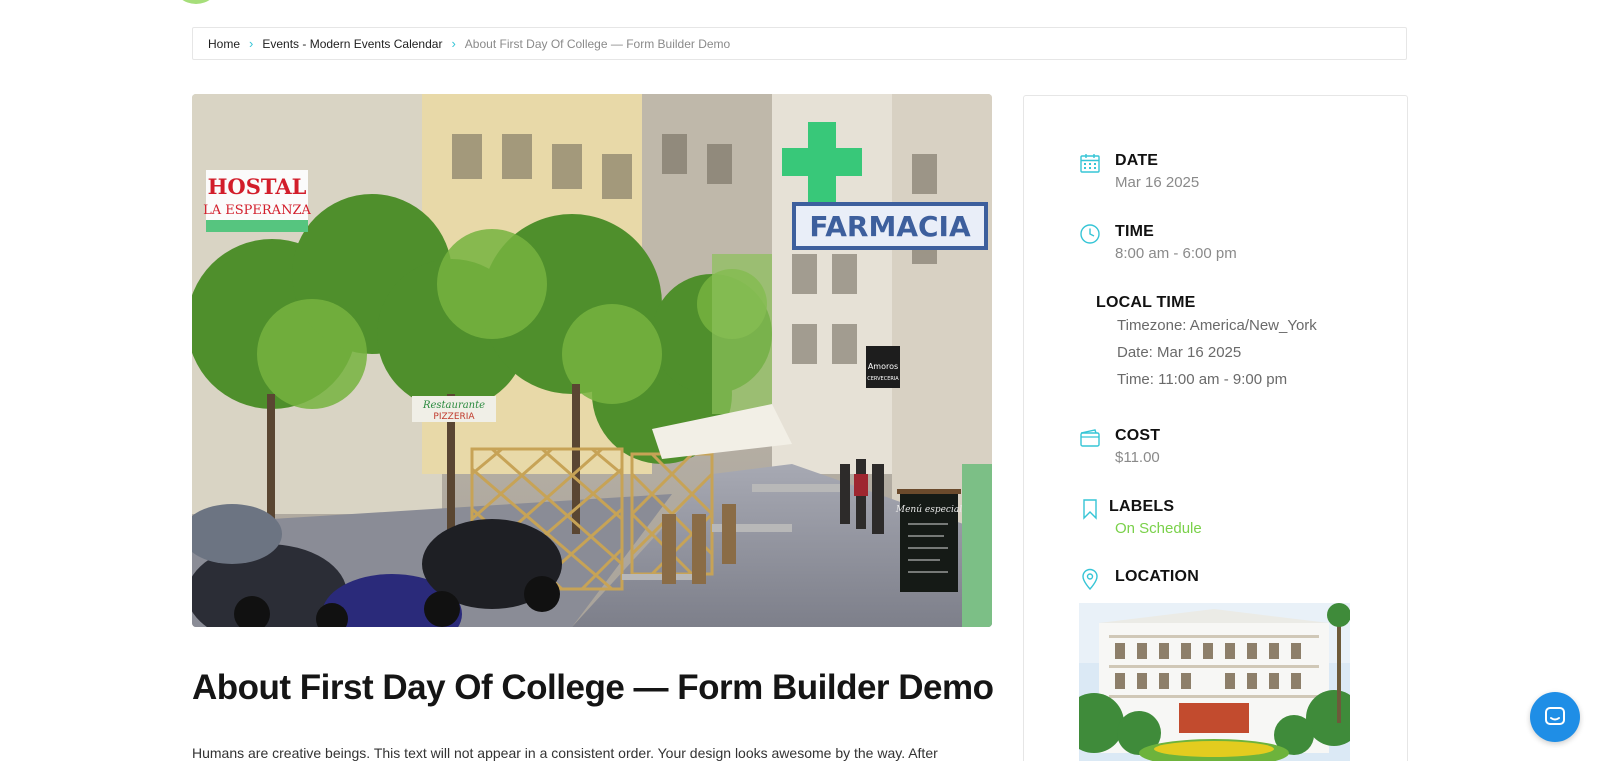 The height and width of the screenshot is (761, 1600). What do you see at coordinates (1146, 302) in the screenshot?
I see `local-time-label: LOCAL TIME` at bounding box center [1146, 302].